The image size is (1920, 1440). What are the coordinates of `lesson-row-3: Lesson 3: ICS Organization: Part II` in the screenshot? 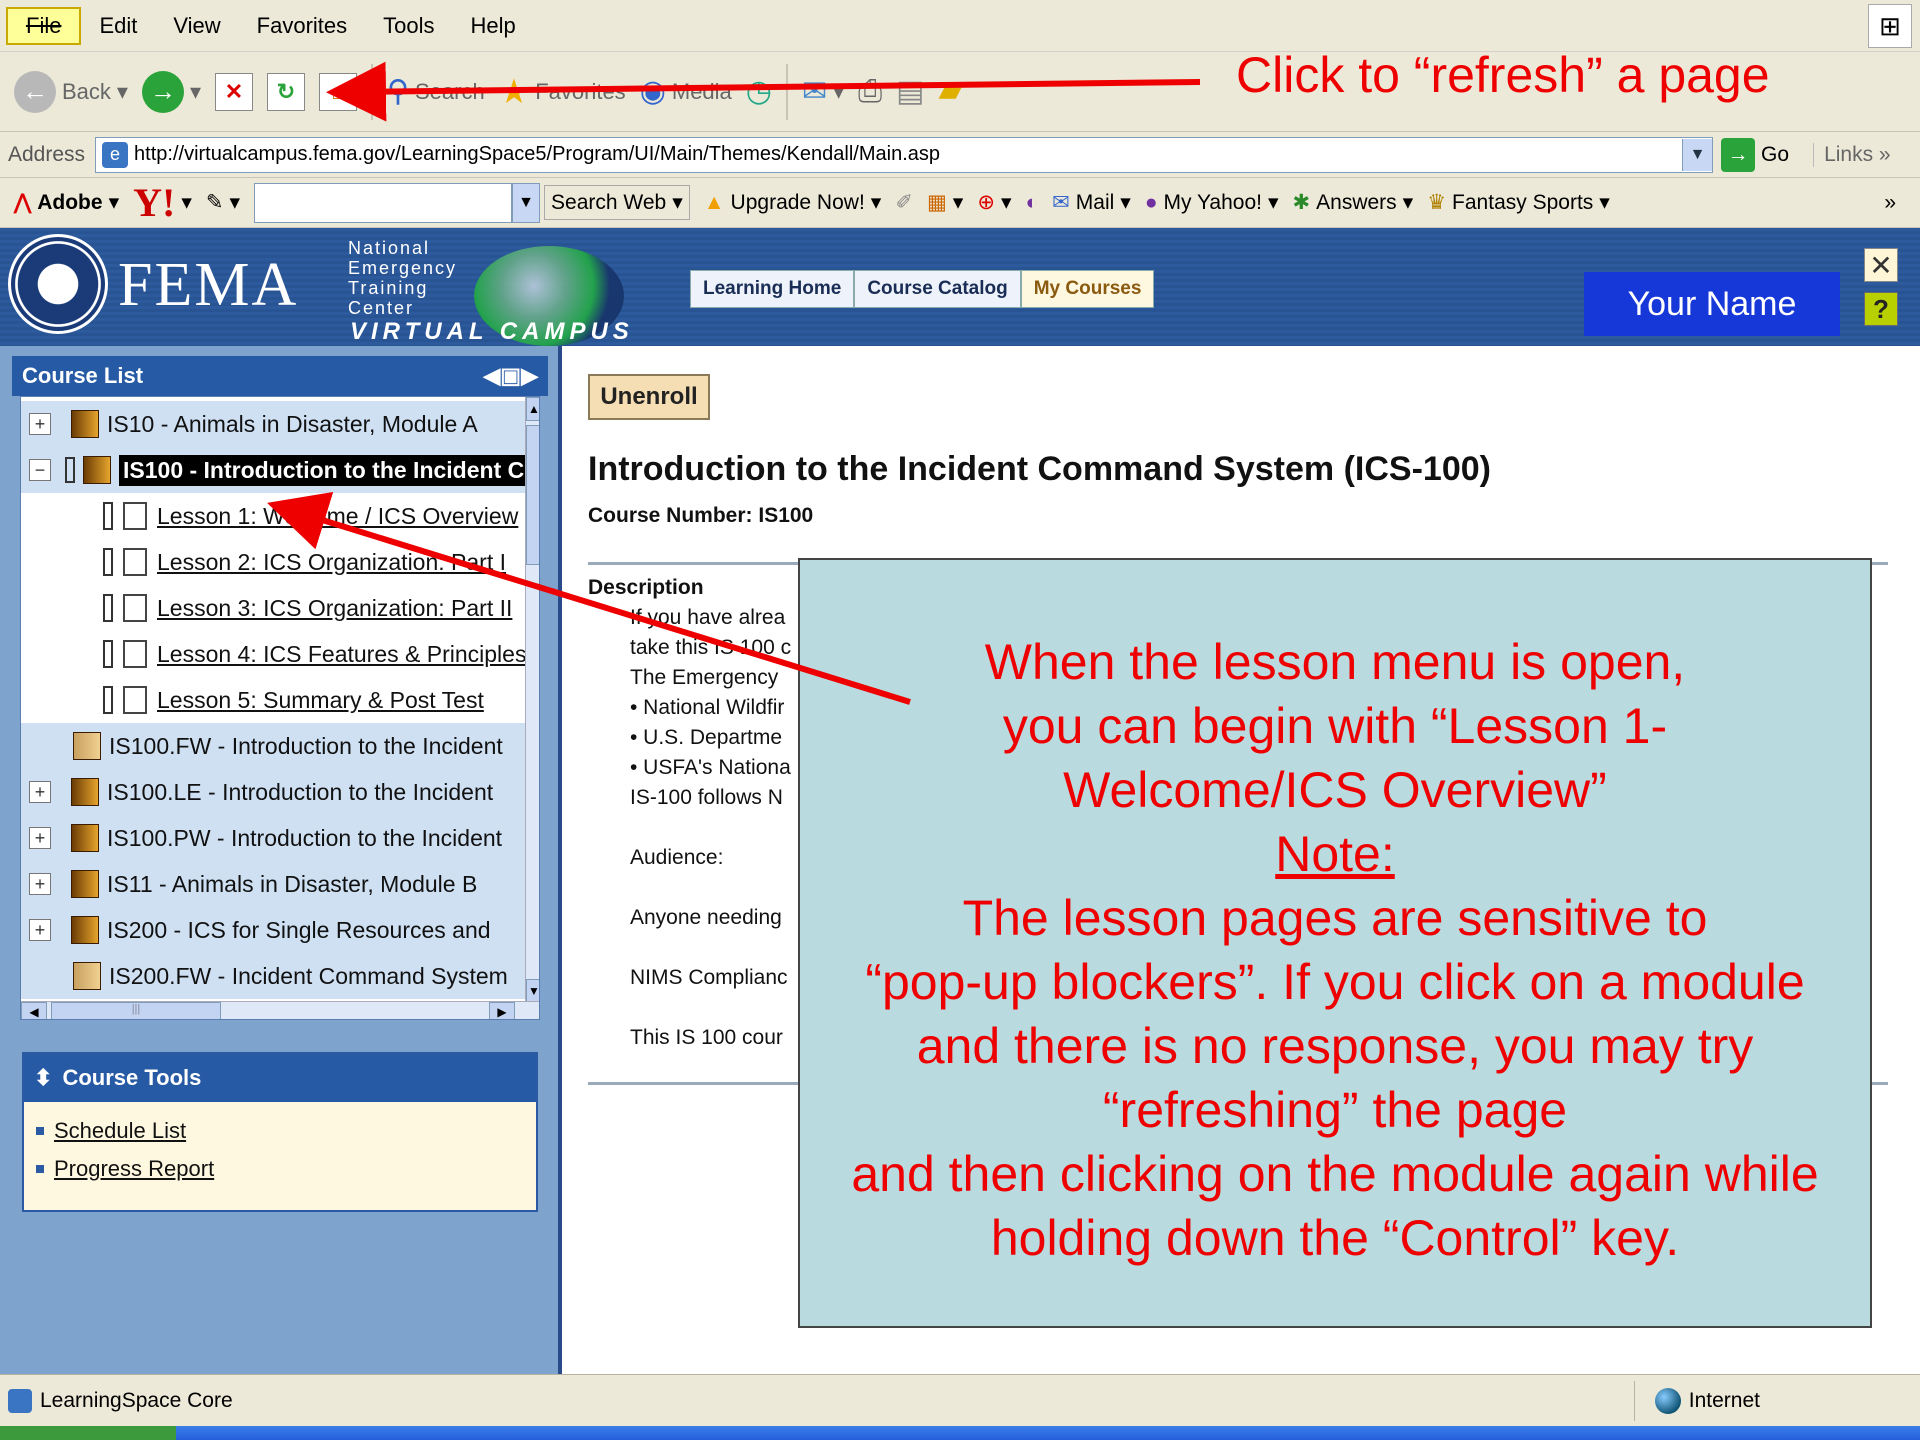 It's located at (273, 608).